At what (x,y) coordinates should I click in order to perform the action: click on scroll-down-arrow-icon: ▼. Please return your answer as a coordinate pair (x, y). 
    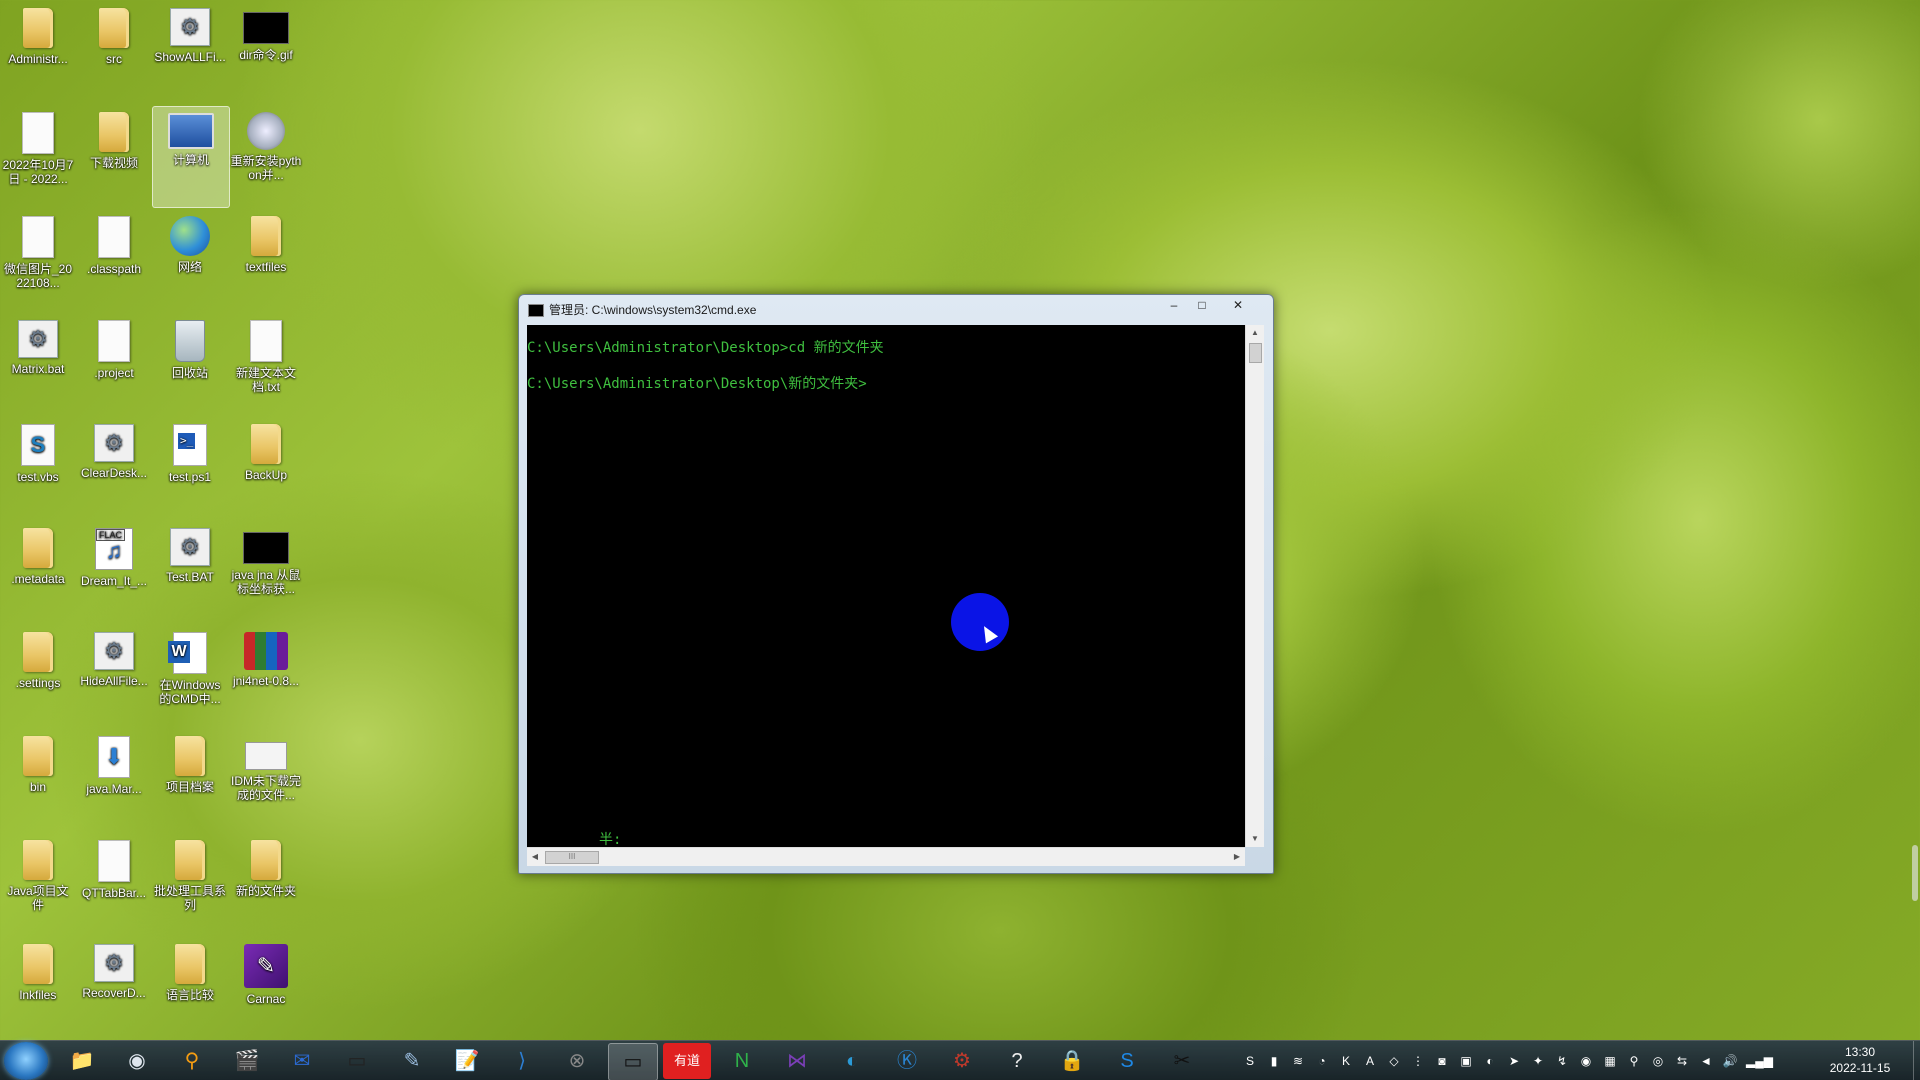
    Looking at the image, I should click on (1255, 839).